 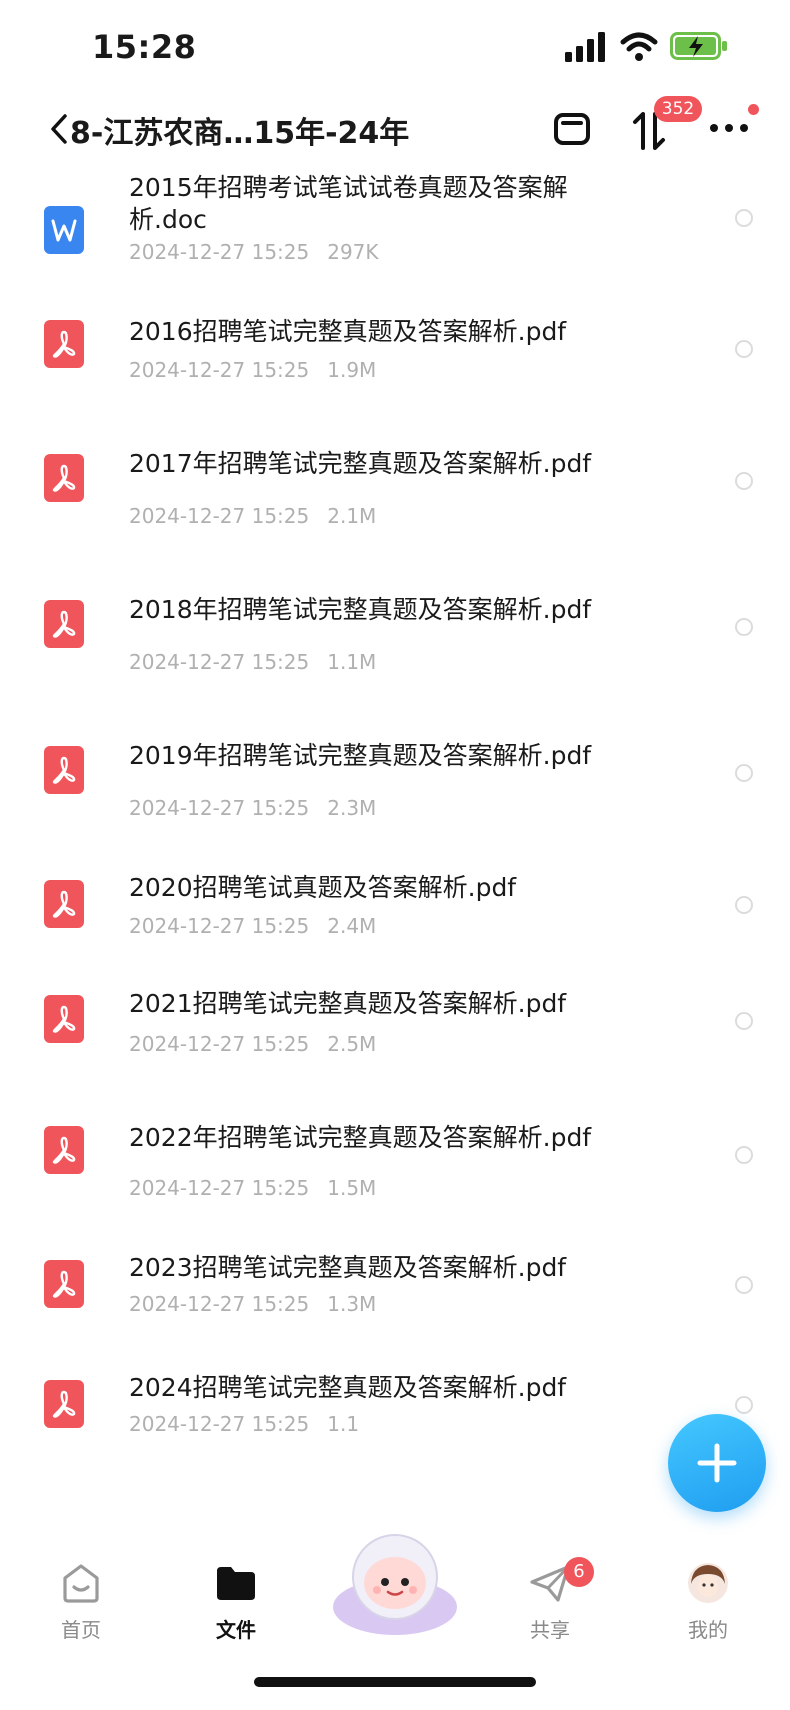 What do you see at coordinates (144, 47) in the screenshot?
I see `status-time: 15:28` at bounding box center [144, 47].